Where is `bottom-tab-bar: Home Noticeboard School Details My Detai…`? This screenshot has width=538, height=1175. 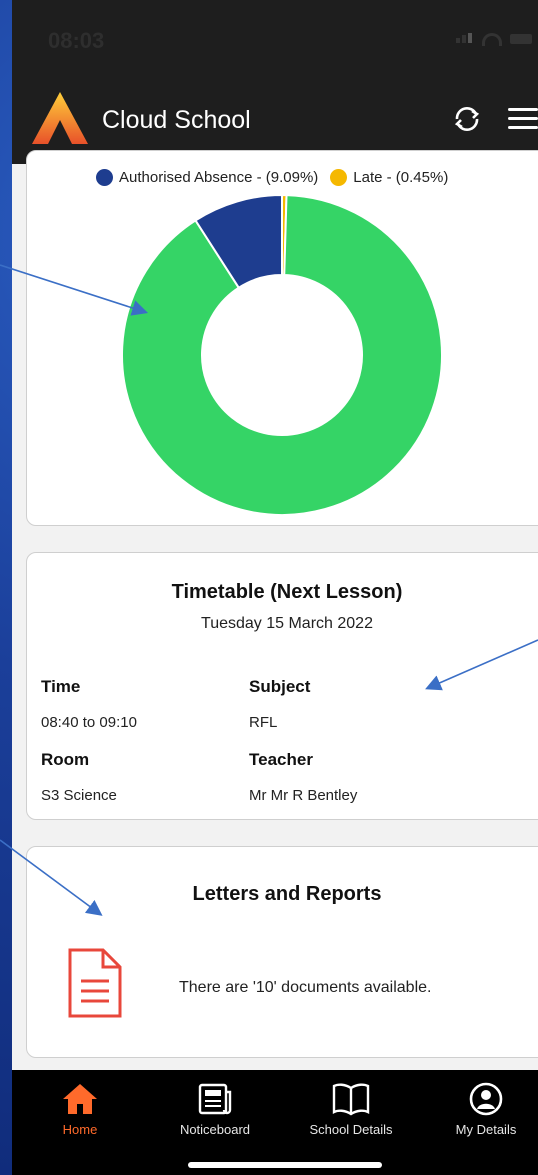 bottom-tab-bar: Home Noticeboard School Details My Detai… is located at coordinates (275, 1122).